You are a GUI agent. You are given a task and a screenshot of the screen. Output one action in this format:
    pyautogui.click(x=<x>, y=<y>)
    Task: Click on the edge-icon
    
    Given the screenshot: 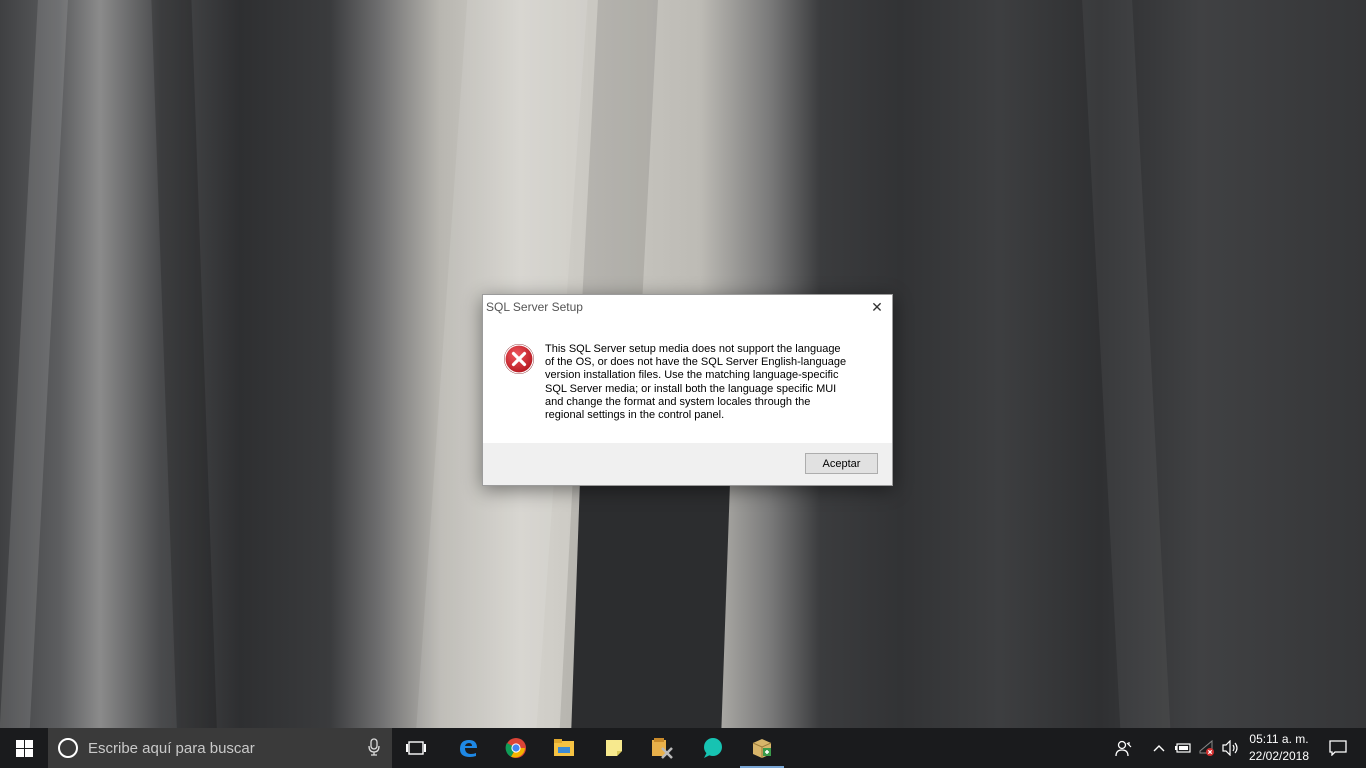 What is the action you would take?
    pyautogui.click(x=468, y=748)
    